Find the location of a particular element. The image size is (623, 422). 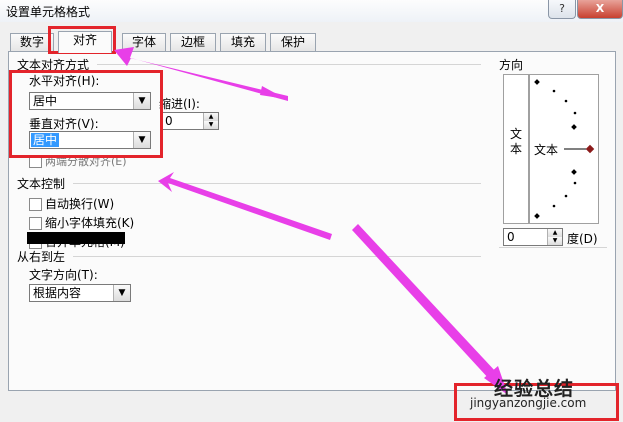

rtl-group-title: 从右到左 is located at coordinates (41, 257).